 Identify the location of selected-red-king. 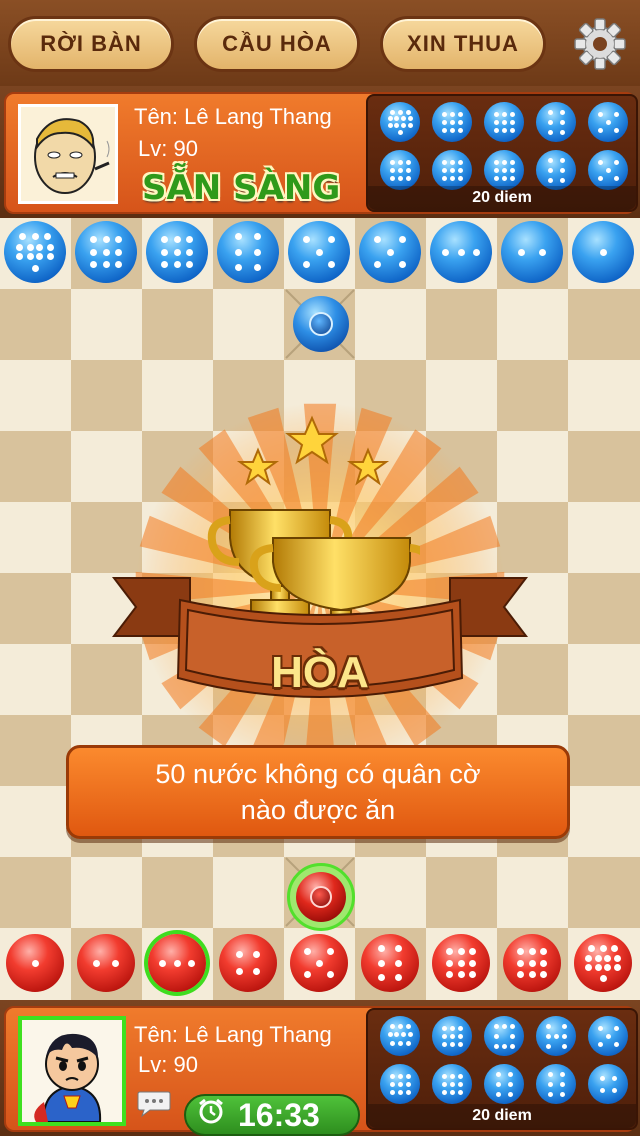
(321, 897).